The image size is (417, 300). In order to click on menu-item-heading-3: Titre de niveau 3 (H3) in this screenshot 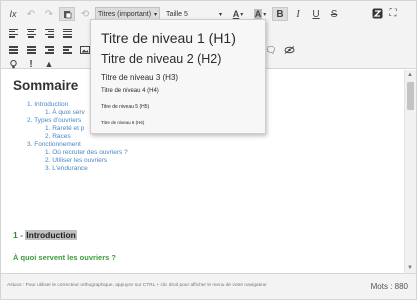, I will do `click(139, 77)`.